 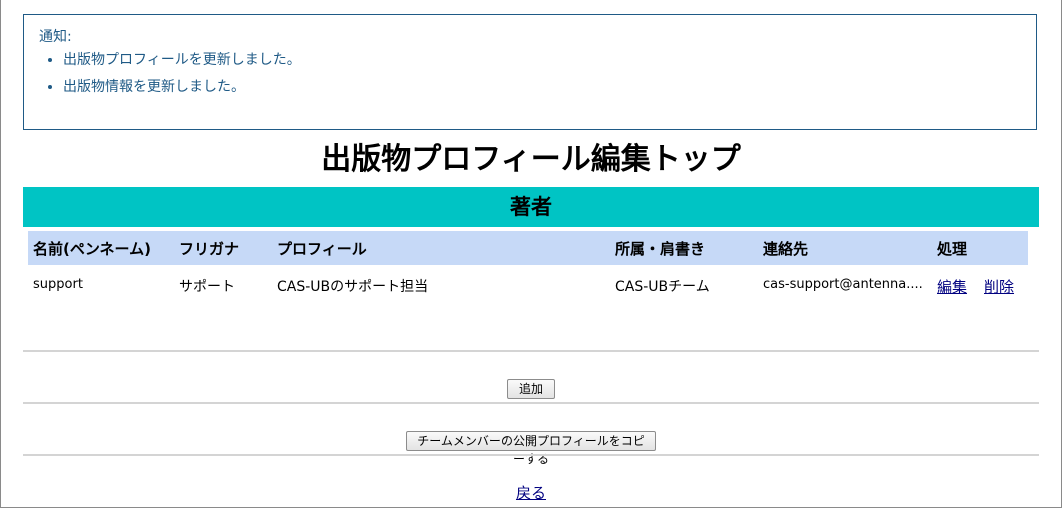 What do you see at coordinates (952, 286) in the screenshot?
I see `edit-link: 編集` at bounding box center [952, 286].